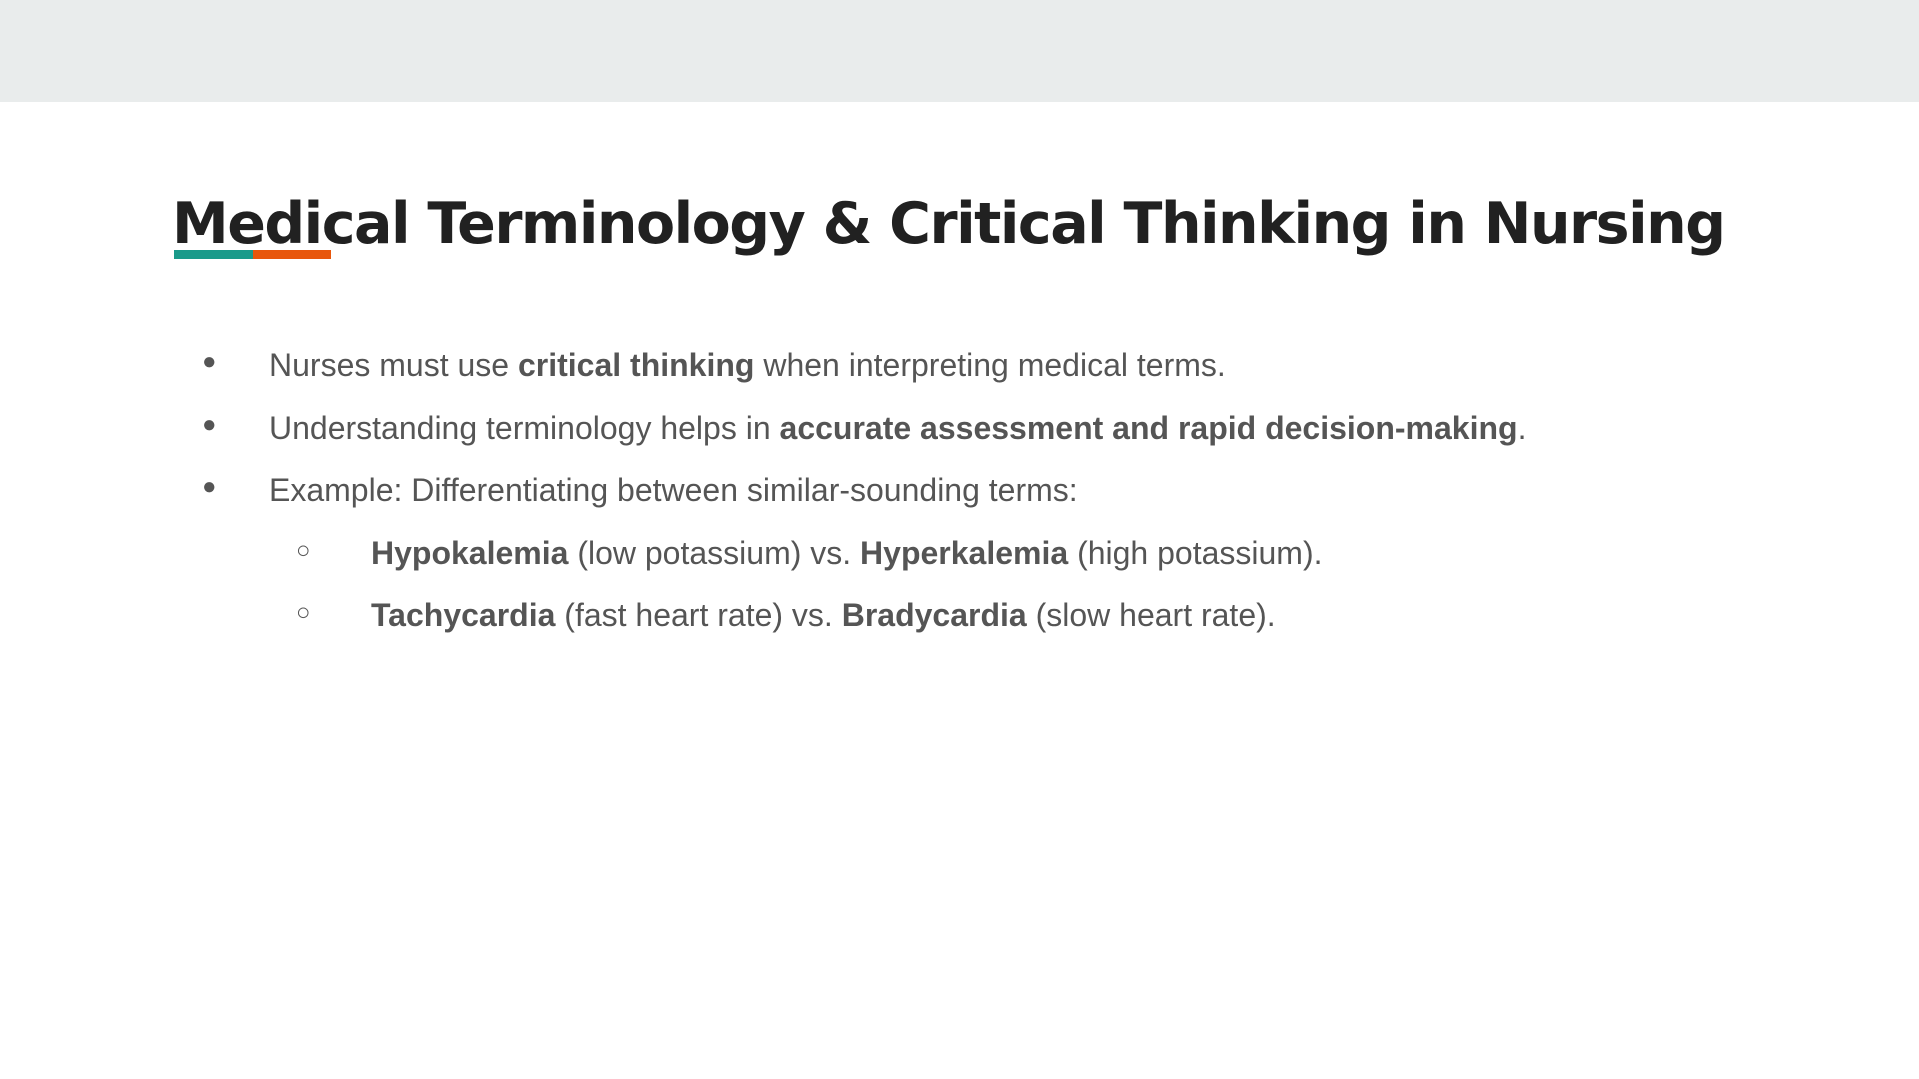 This screenshot has height=1079, width=1919. I want to click on bold-term: Hypokalemia, so click(470, 552).